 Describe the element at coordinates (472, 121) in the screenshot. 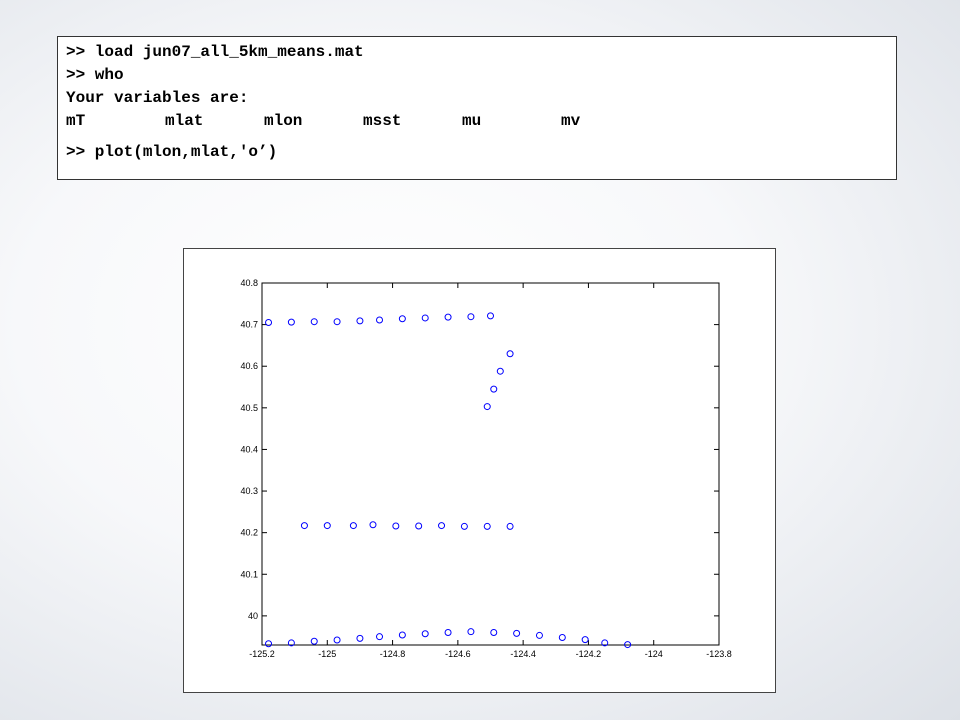

I see `variable-name: mu` at that location.